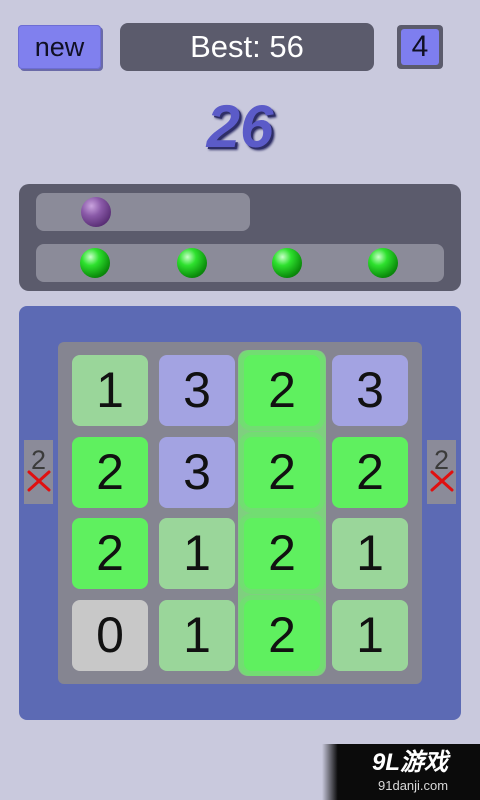 The height and width of the screenshot is (800, 480). I want to click on right-row-marker: 2, so click(441, 472).